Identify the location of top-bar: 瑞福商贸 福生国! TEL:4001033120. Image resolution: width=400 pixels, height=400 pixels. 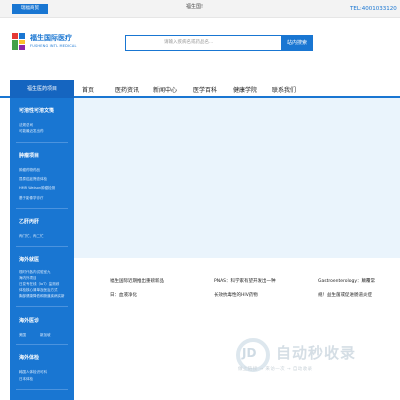
(200, 9).